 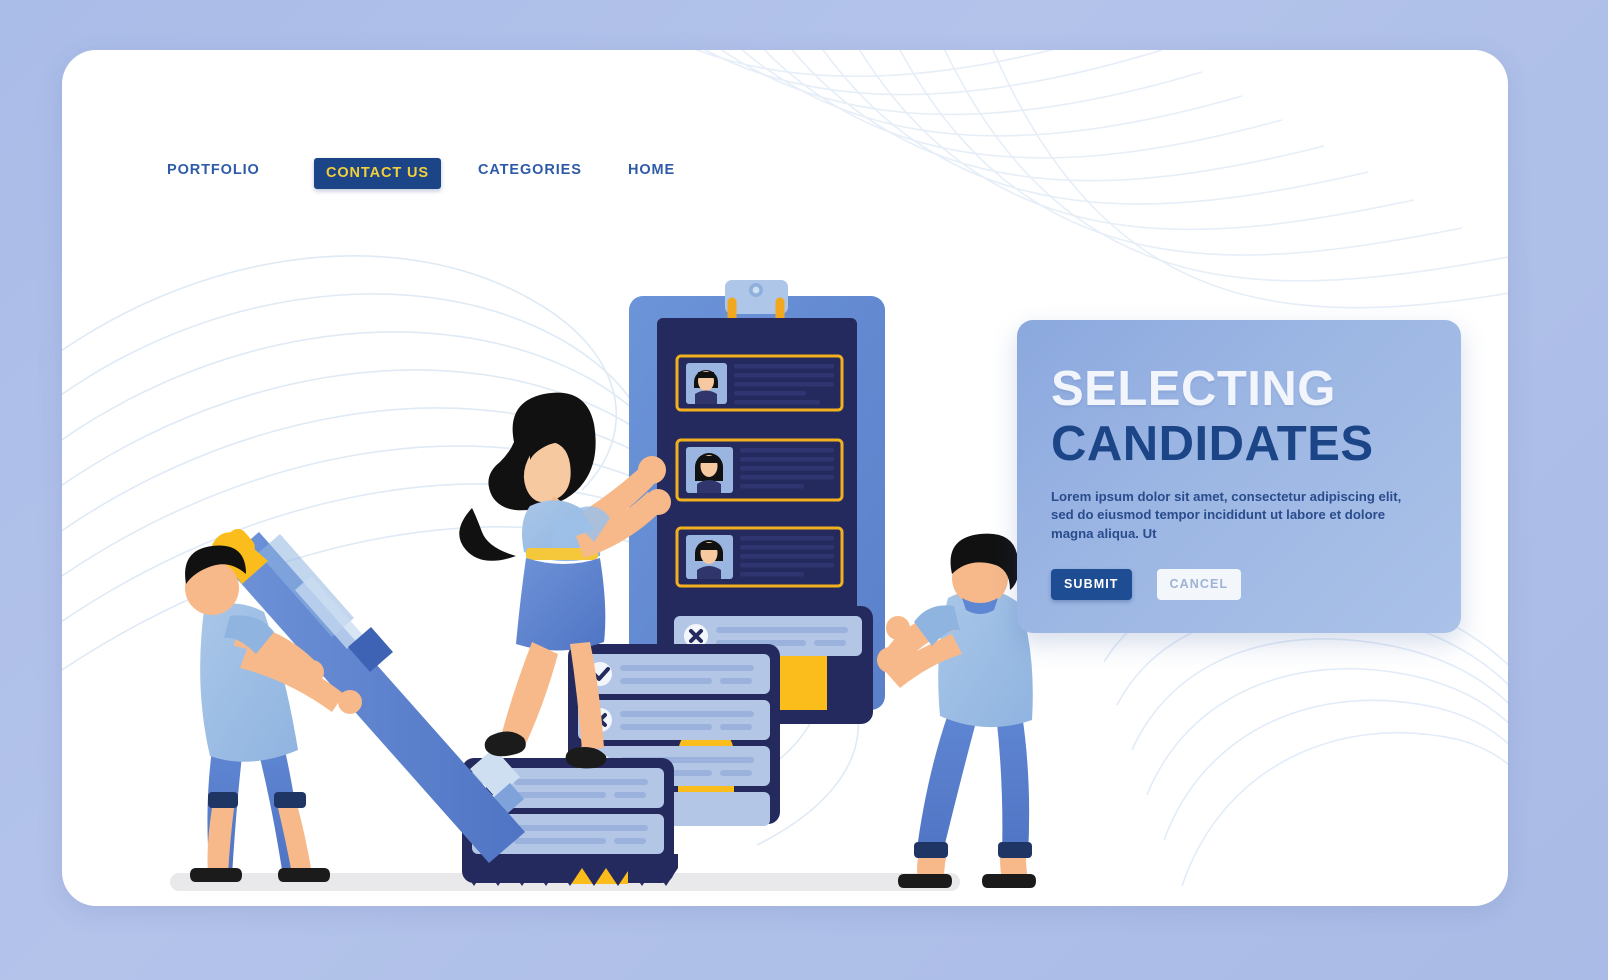 What do you see at coordinates (355, 705) in the screenshot?
I see `character-man-with-pen` at bounding box center [355, 705].